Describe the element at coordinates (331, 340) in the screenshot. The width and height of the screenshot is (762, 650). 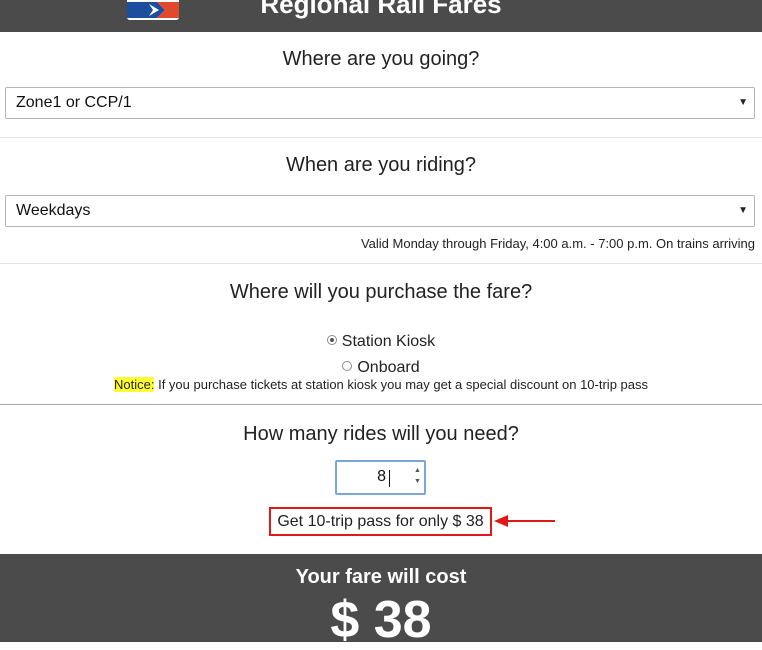
I see `radio-checked-icon` at that location.